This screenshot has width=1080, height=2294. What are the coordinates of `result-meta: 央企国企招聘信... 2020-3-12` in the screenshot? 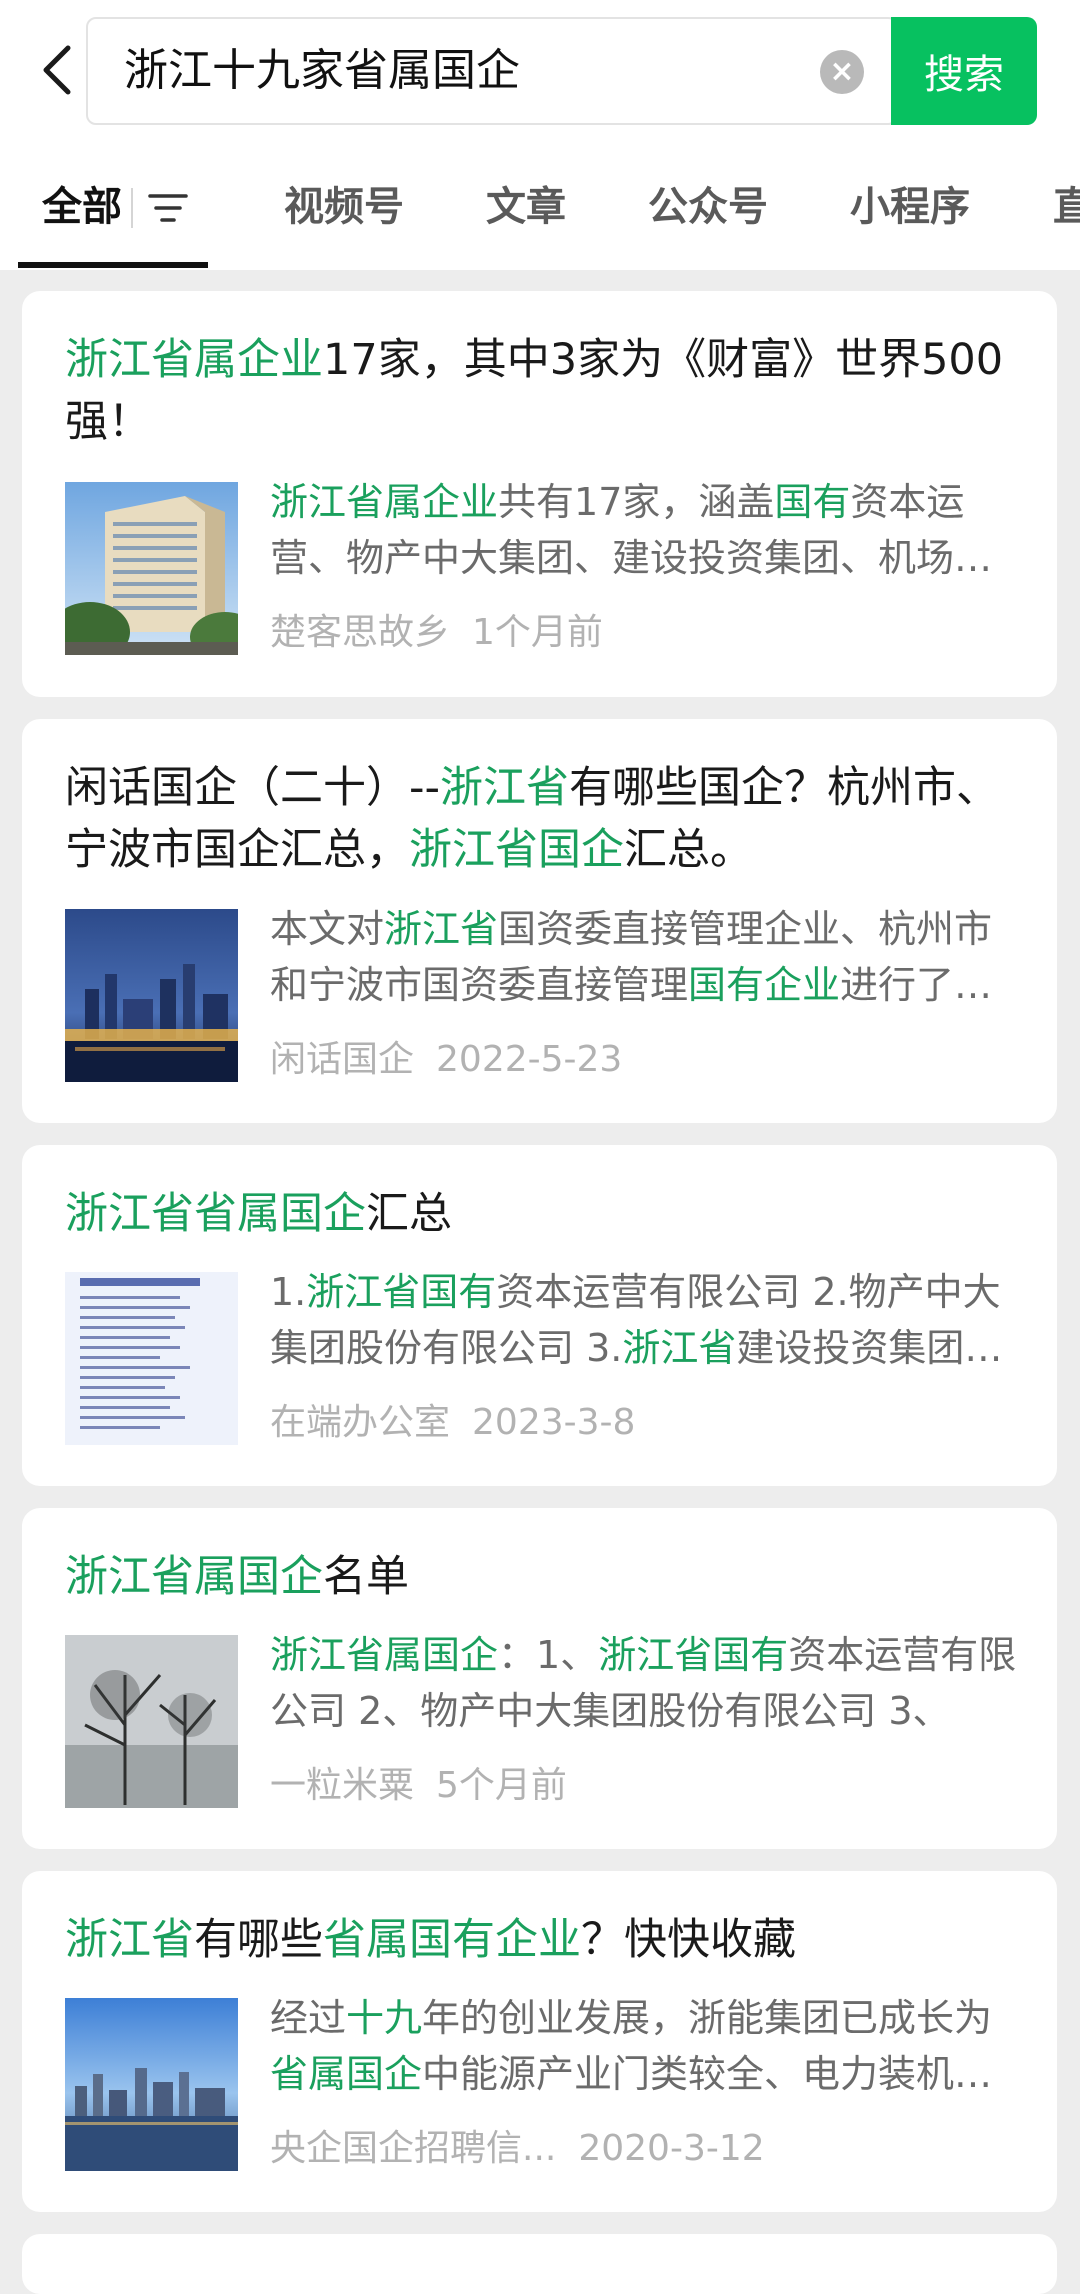 It's located at (517, 2149).